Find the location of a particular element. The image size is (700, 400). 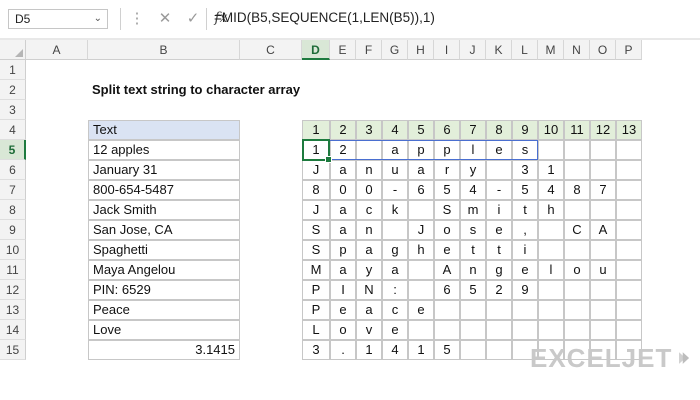

output-cell: 3 is located at coordinates (525, 170).